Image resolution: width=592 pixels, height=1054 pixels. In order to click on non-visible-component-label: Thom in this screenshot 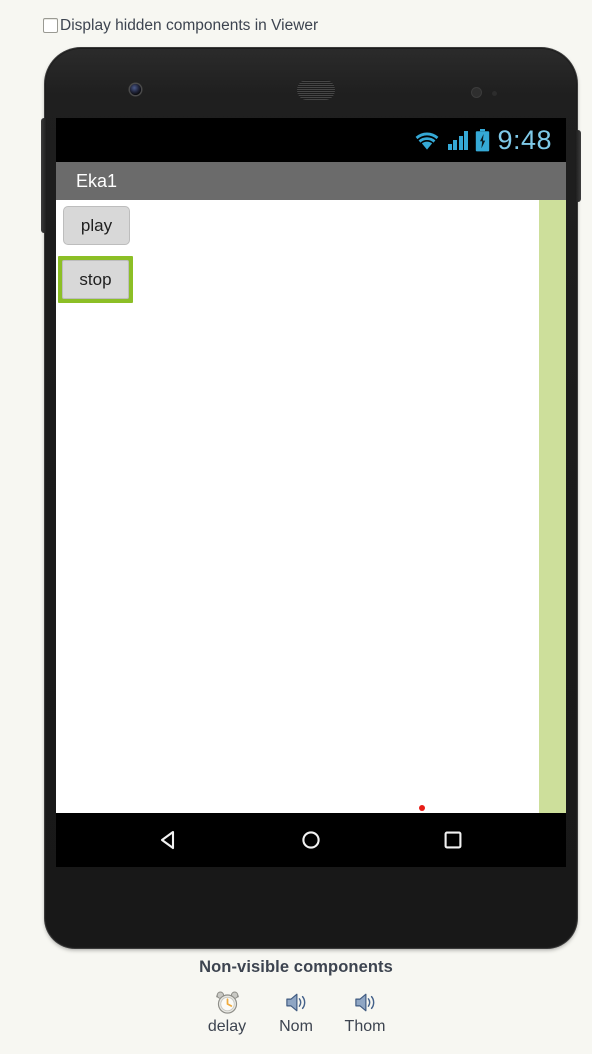, I will do `click(365, 1026)`.